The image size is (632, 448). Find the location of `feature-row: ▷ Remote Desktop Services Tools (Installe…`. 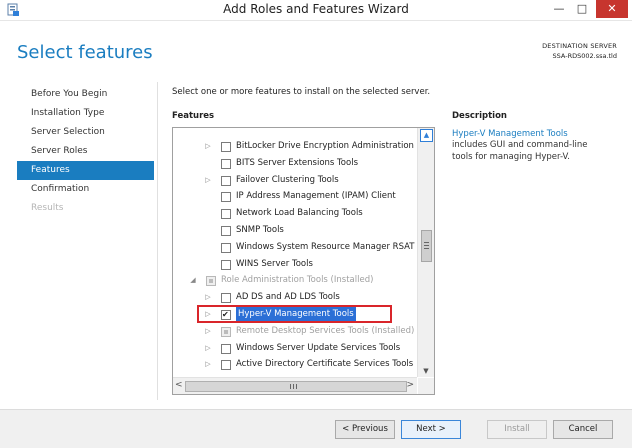

feature-row: ▷ Remote Desktop Services Tools (Installe… is located at coordinates (294, 331).